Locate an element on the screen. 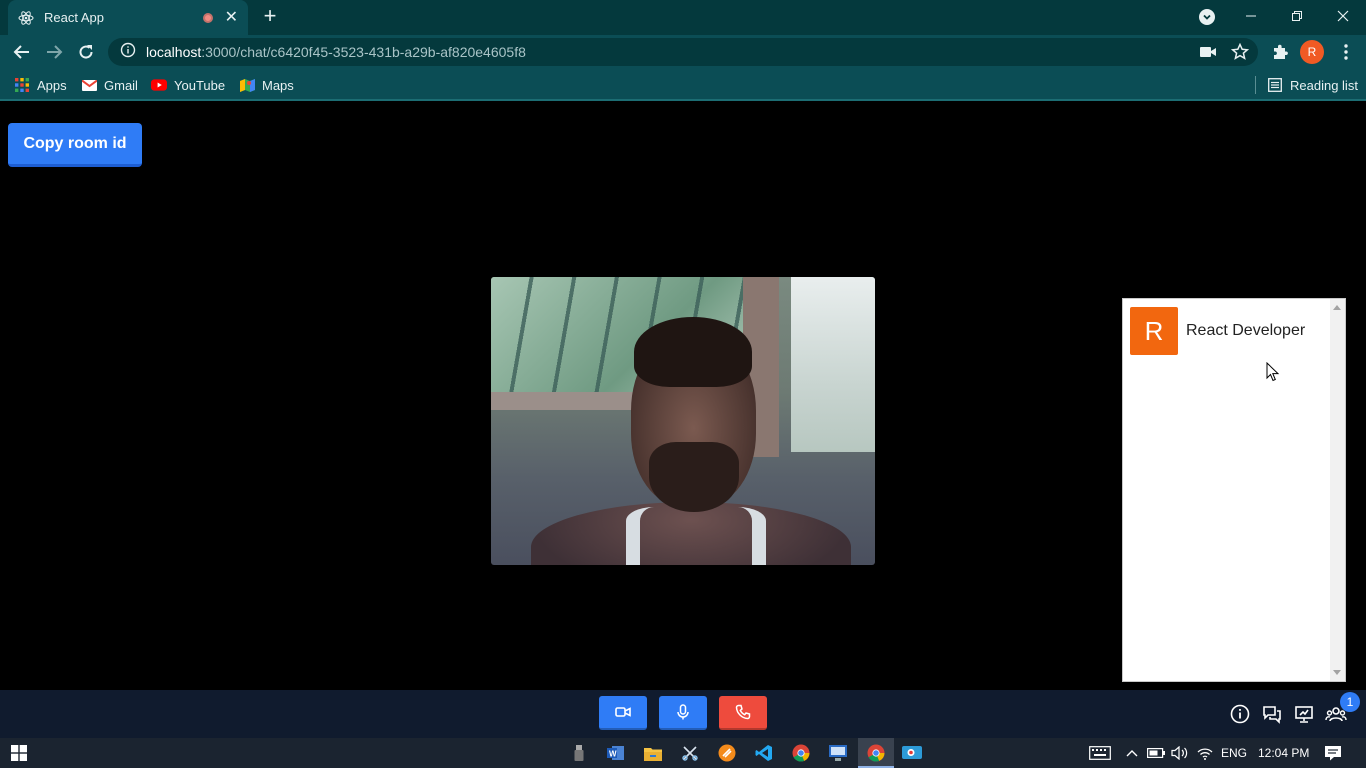 The height and width of the screenshot is (768, 1366). phone-icon is located at coordinates (743, 712).